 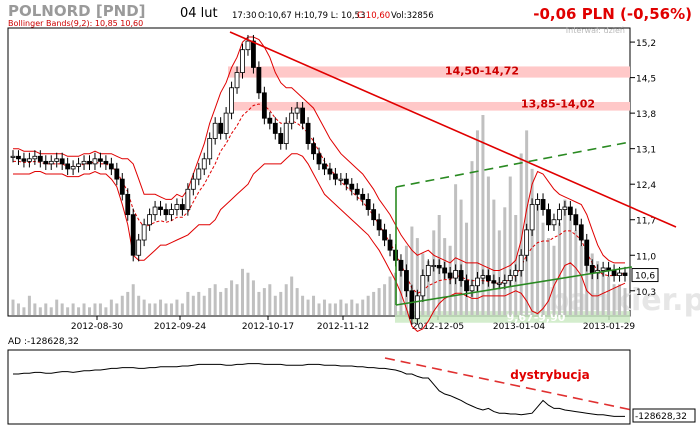 What do you see at coordinates (199, 13) in the screenshot?
I see `header-date: 04 lut` at bounding box center [199, 13].